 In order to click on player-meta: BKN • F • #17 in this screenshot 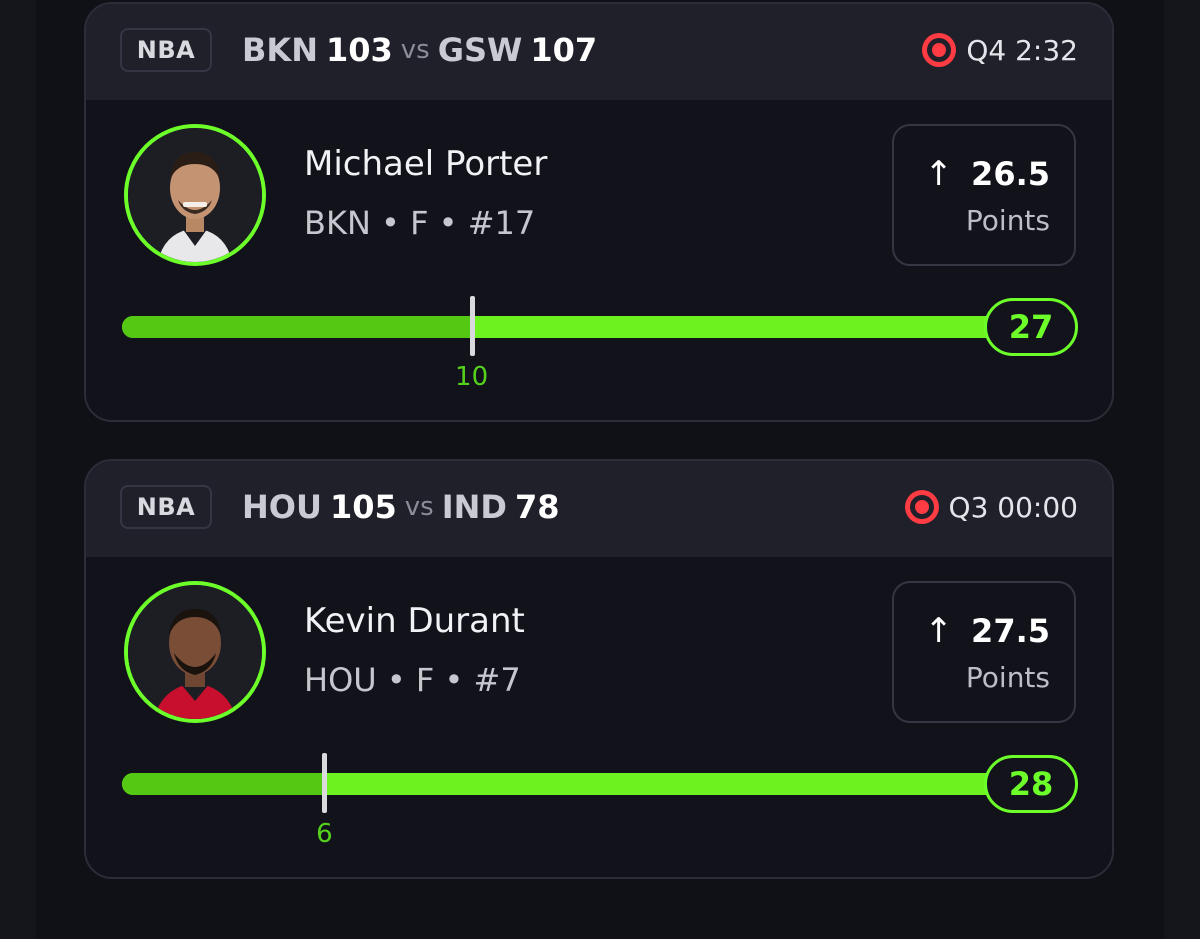, I will do `click(420, 223)`.